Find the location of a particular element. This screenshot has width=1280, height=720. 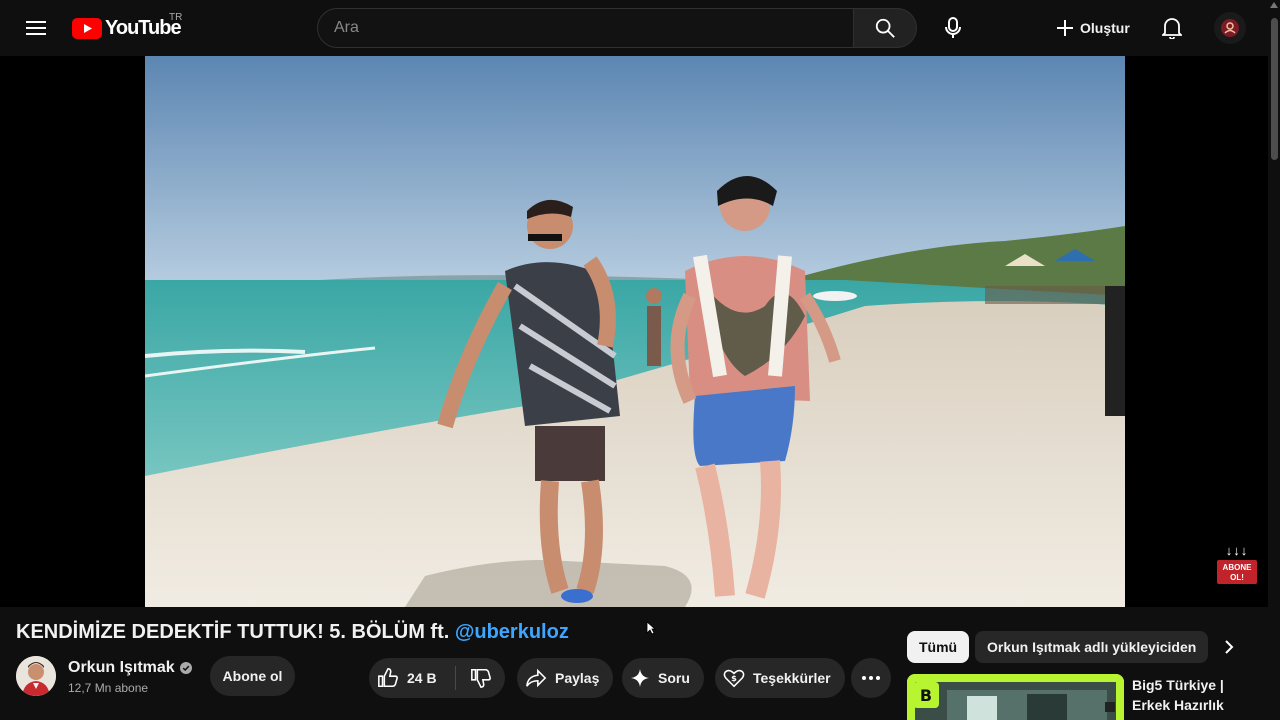

video-title-text: KENDİMİZE DEDEKTİF TUTTUK! 5. BÖLÜM ft. is located at coordinates (235, 632).